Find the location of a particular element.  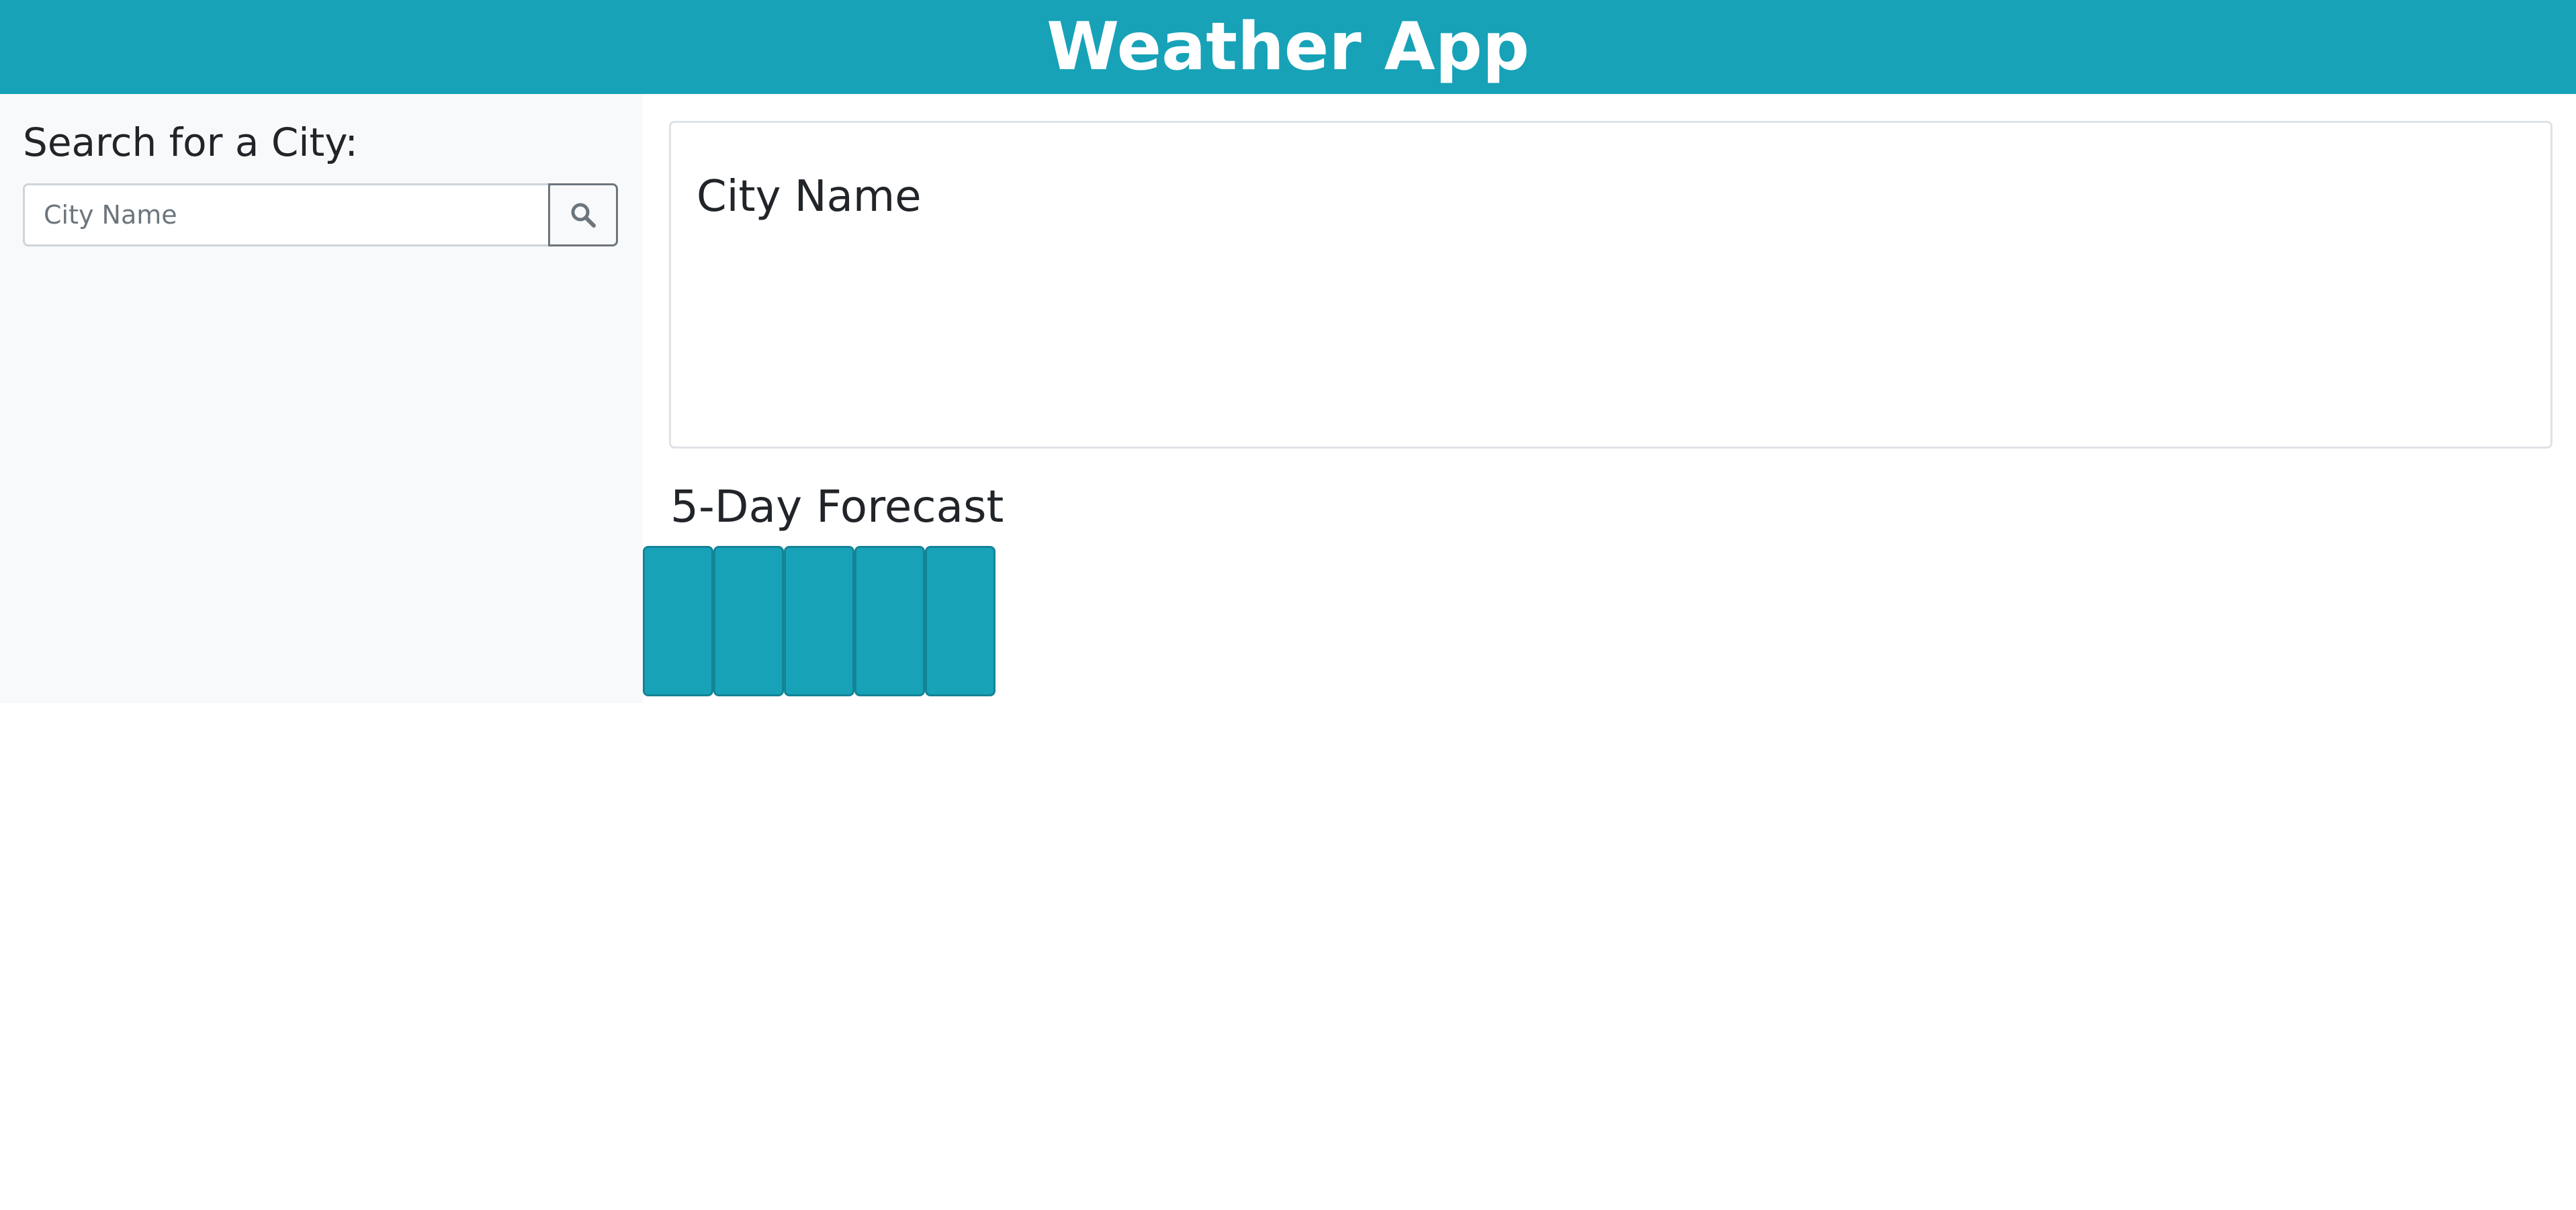

forecast-day-4-card is located at coordinates (890, 621).